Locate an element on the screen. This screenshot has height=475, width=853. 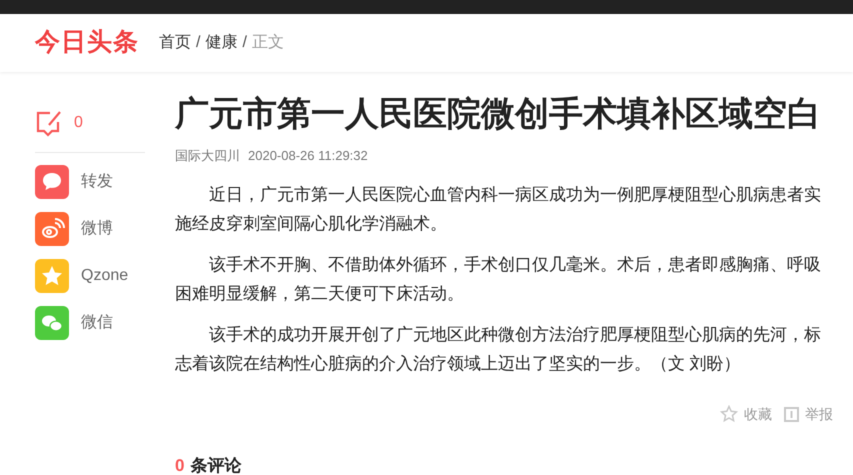
article-source: 国际大四川 is located at coordinates (207, 156).